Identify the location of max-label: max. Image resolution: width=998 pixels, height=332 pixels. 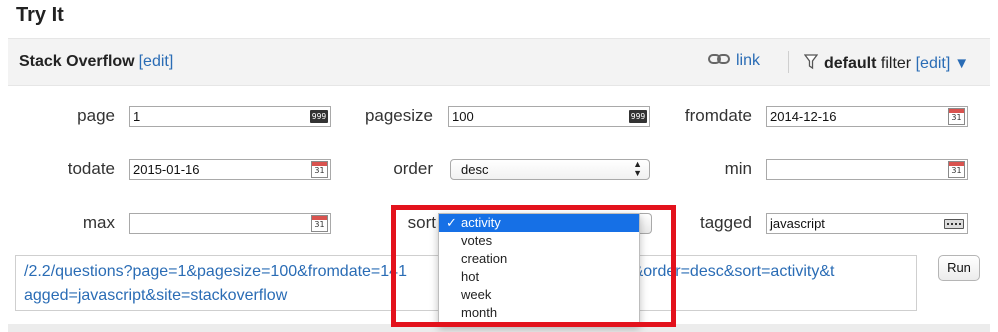
(98, 222).